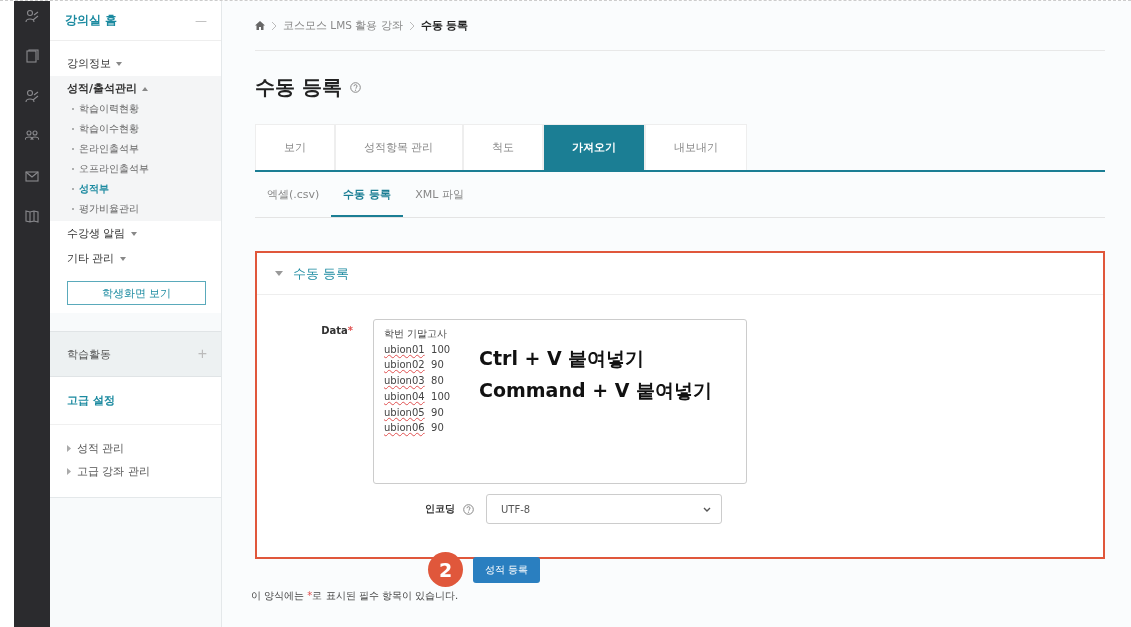 The height and width of the screenshot is (627, 1131). I want to click on menu-group-title: 강의정보, so click(135, 63).